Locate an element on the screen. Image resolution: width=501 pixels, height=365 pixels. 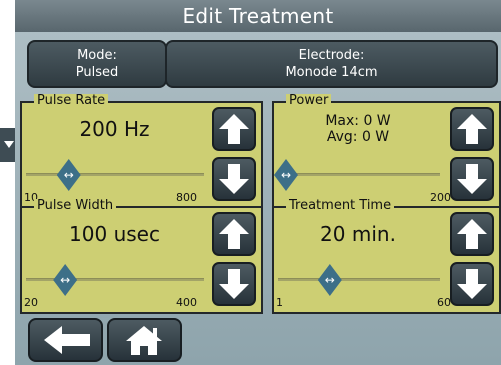
home-button is located at coordinates (144, 340).